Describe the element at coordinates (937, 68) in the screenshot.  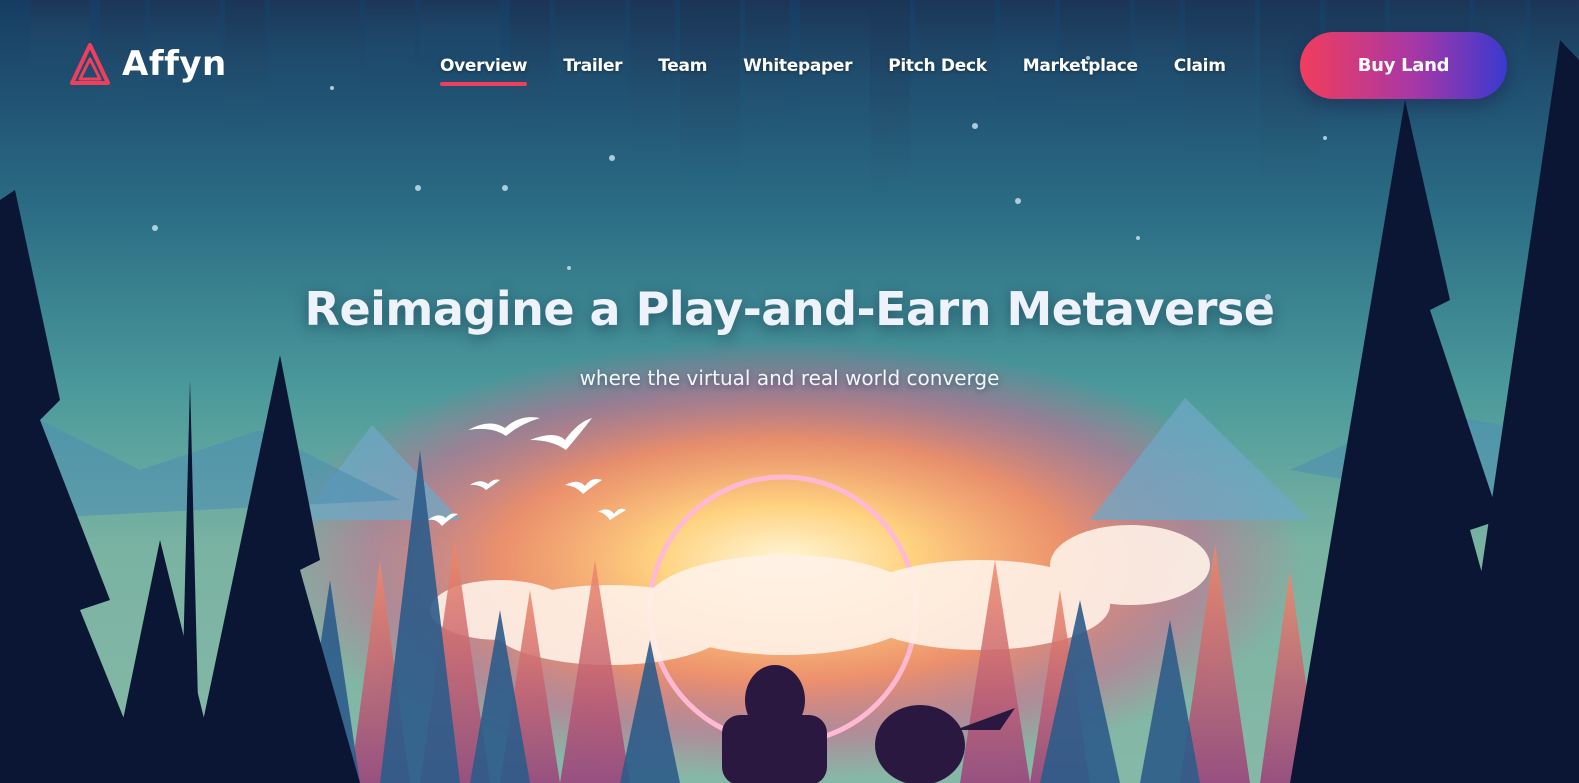
I see `nav-item-pitch-deck: Pitch Deck` at that location.